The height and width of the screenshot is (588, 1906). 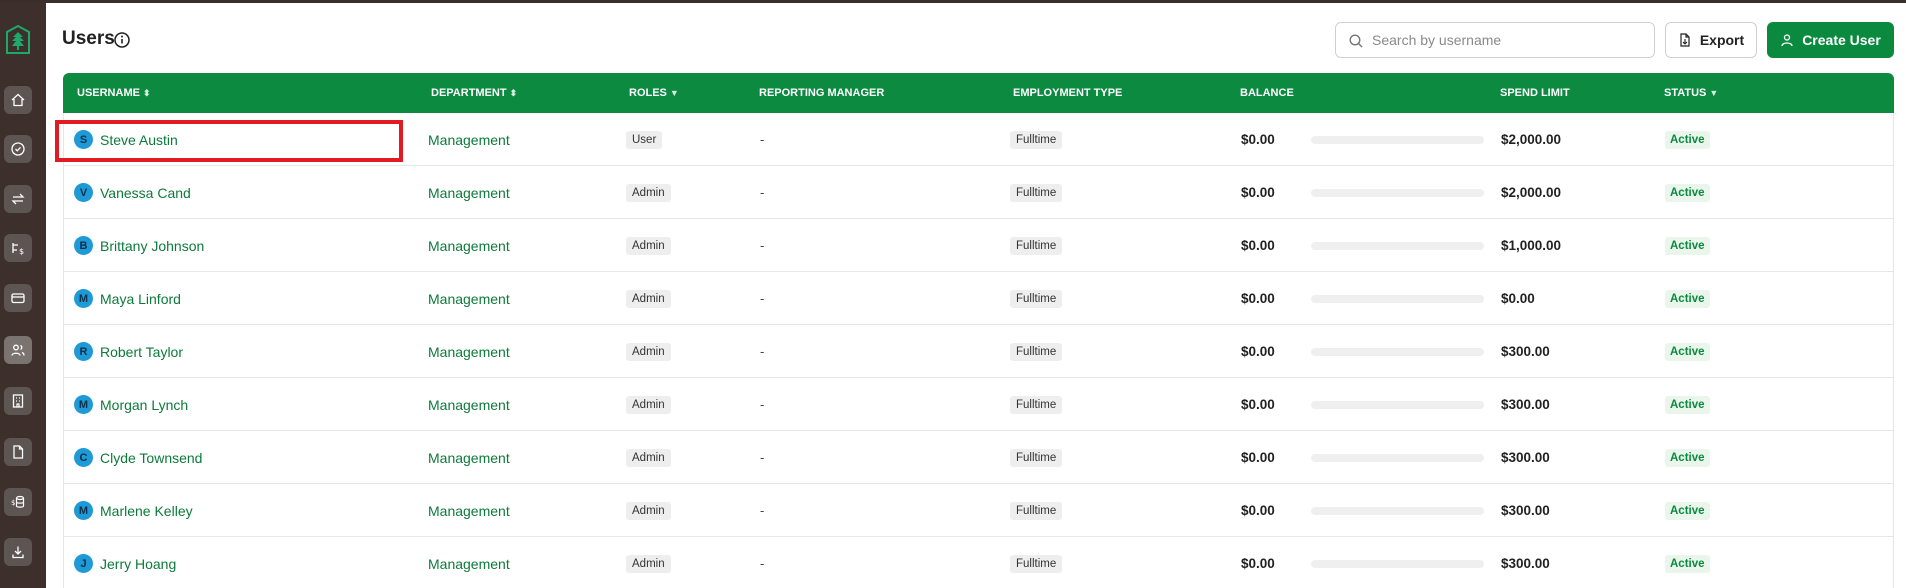 What do you see at coordinates (654, 93) in the screenshot?
I see `column-roles: ROLES ▼` at bounding box center [654, 93].